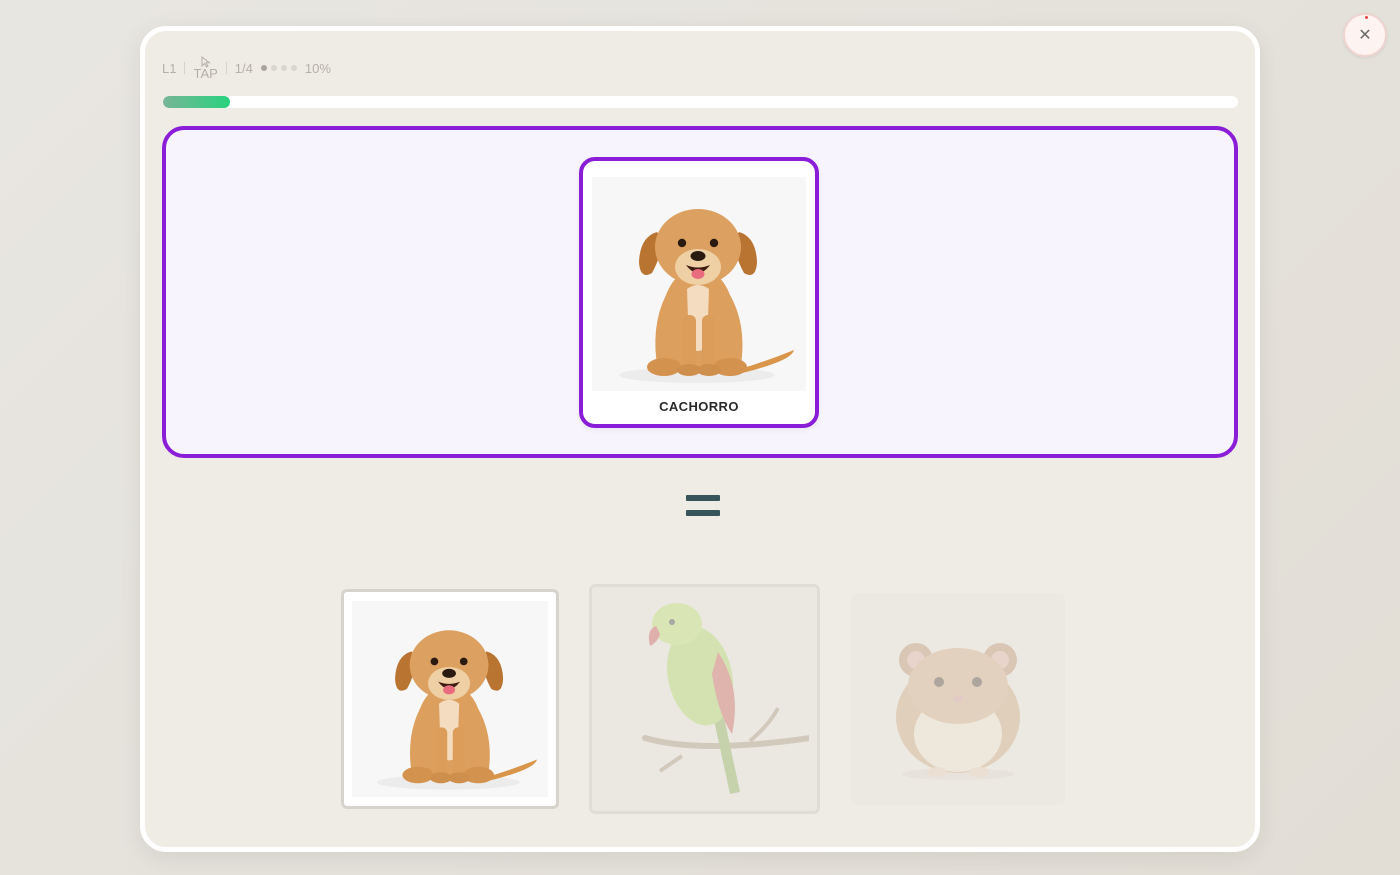 This screenshot has height=875, width=1400. Describe the element at coordinates (205, 73) in the screenshot. I see `mode-label: TAP` at that location.